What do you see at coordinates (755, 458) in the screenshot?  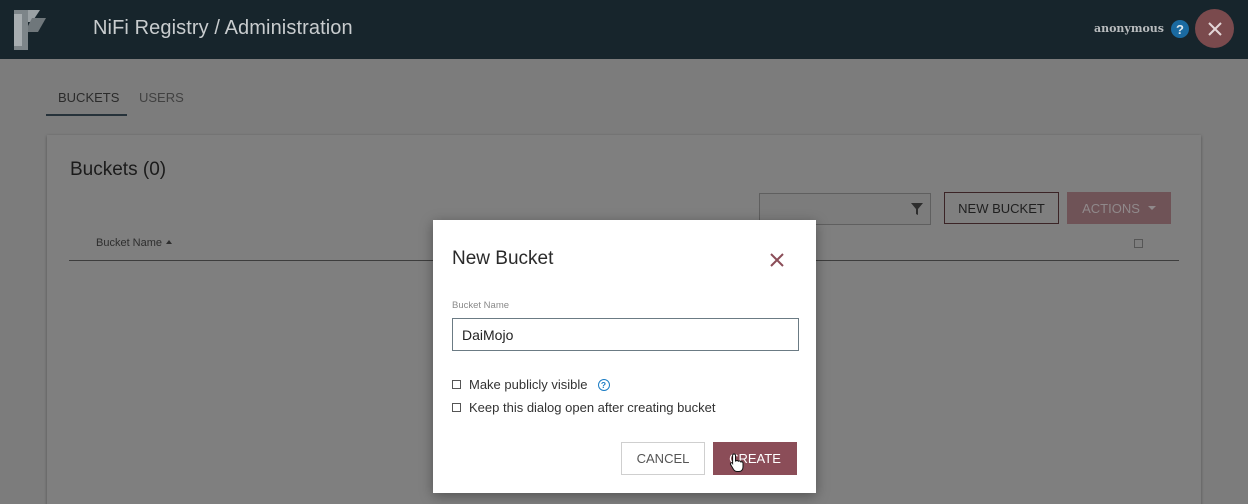 I see `create-button: CREATE` at bounding box center [755, 458].